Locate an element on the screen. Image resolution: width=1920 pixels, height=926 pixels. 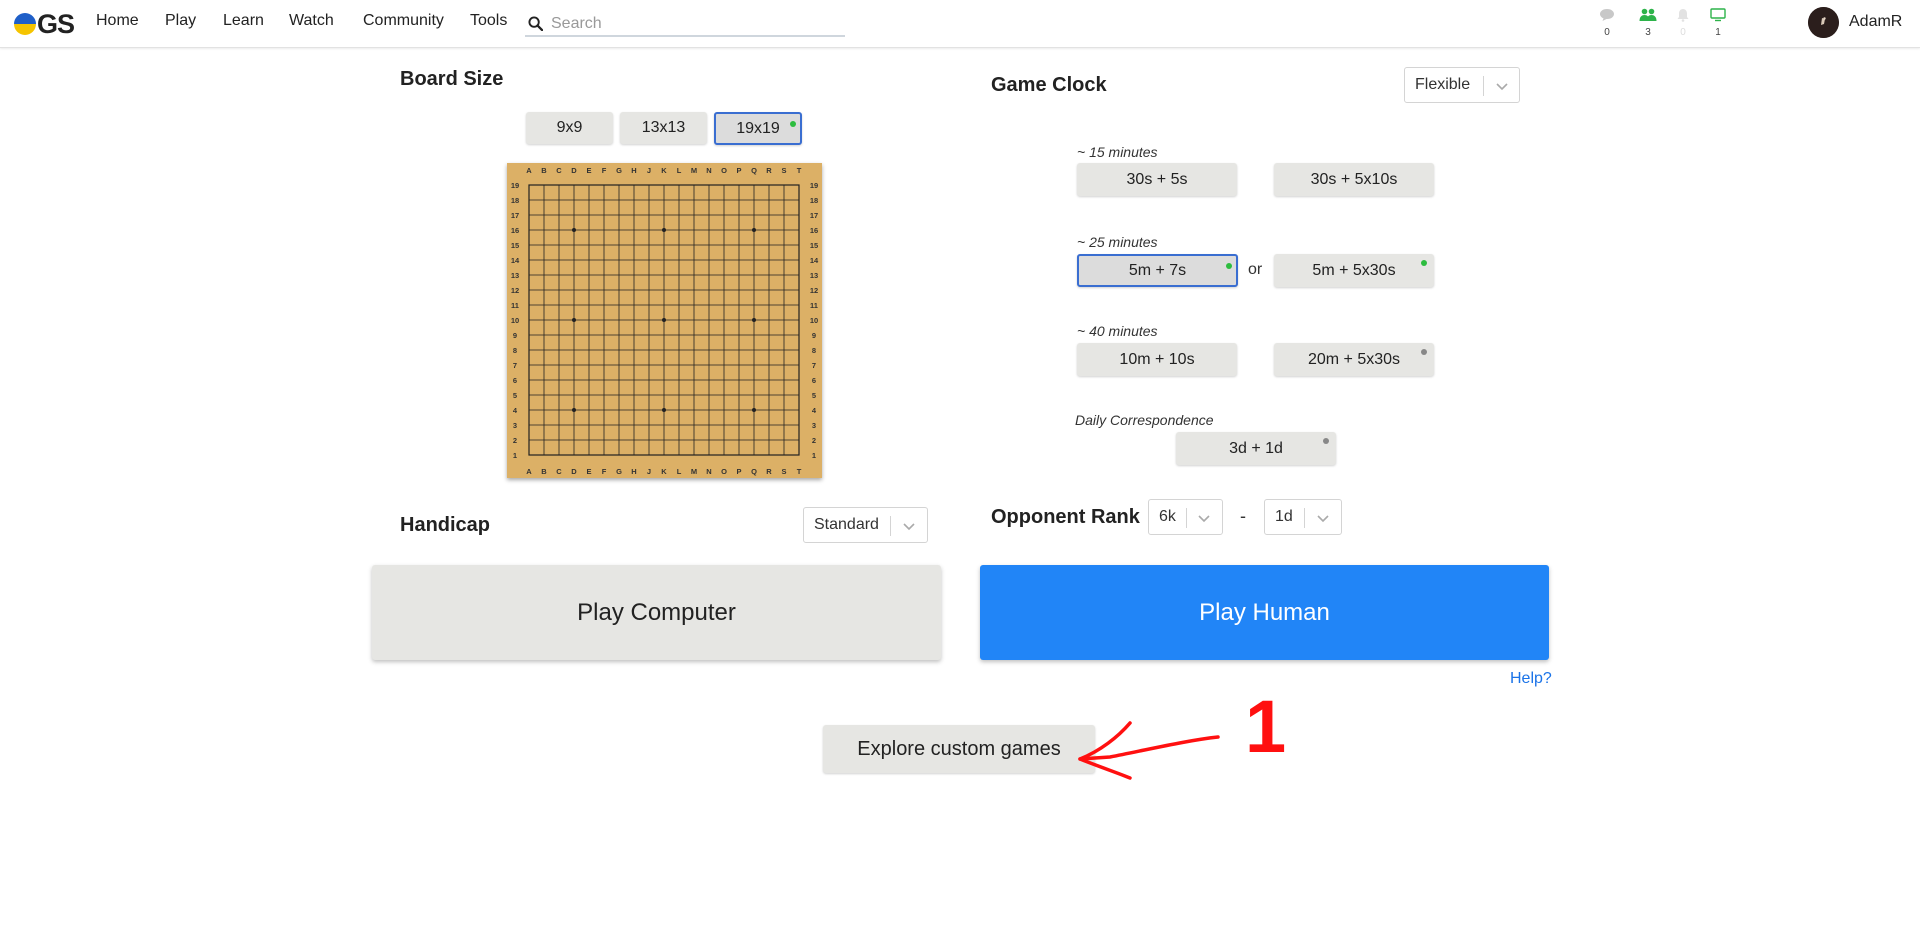
time-group-label-40min: ~ 40 minutes is located at coordinates (1117, 331).